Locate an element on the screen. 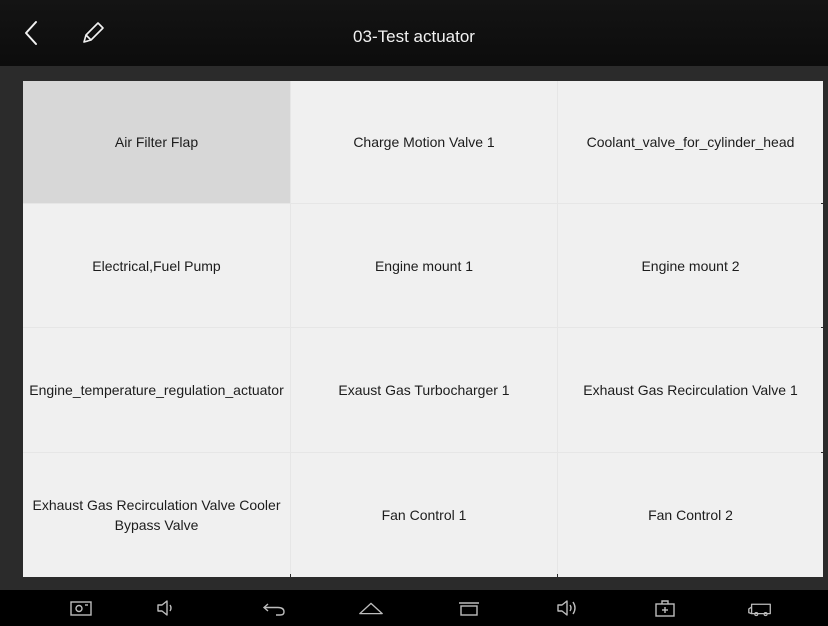 Image resolution: width=828 pixels, height=626 pixels. actuator-item: Electrical,Fuel Pump is located at coordinates (156, 265).